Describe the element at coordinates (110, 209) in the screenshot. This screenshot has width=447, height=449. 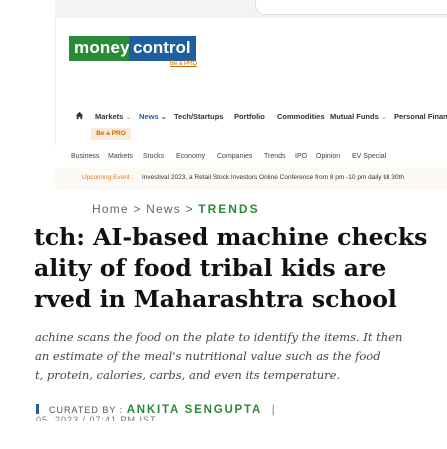
I see `breadcrumb-home: Home` at that location.